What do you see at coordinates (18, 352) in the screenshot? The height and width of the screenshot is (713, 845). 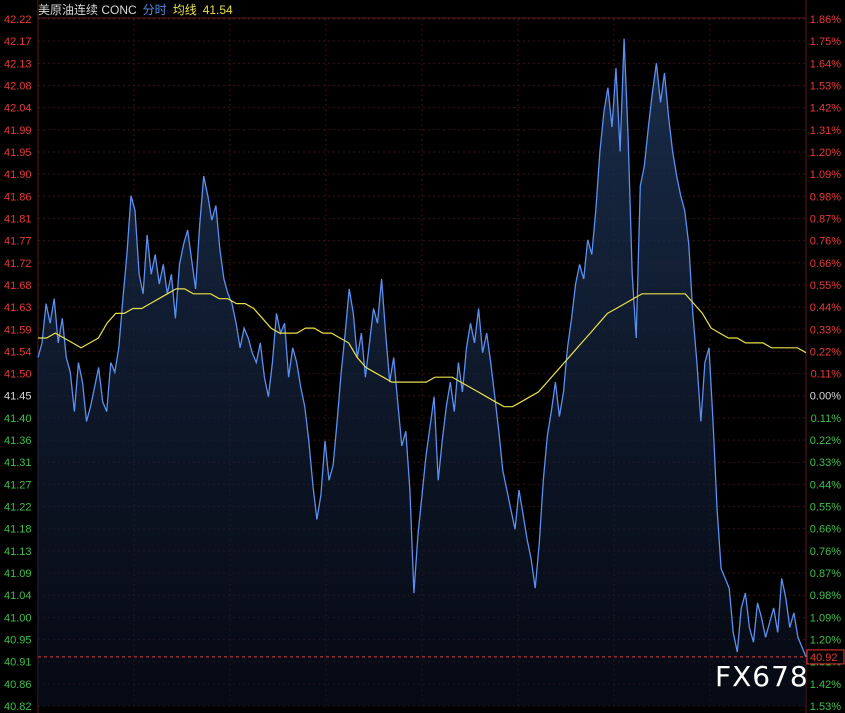 I see `y-tick-label: 41.54` at bounding box center [18, 352].